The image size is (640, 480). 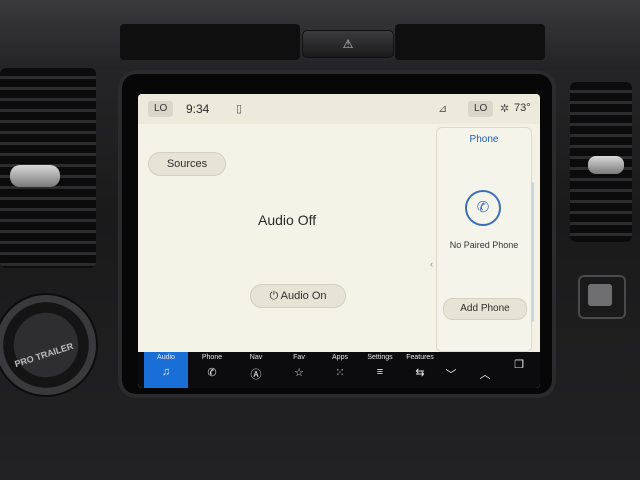 What do you see at coordinates (303, 296) in the screenshot?
I see `audio-on-label: Audio On` at bounding box center [303, 296].